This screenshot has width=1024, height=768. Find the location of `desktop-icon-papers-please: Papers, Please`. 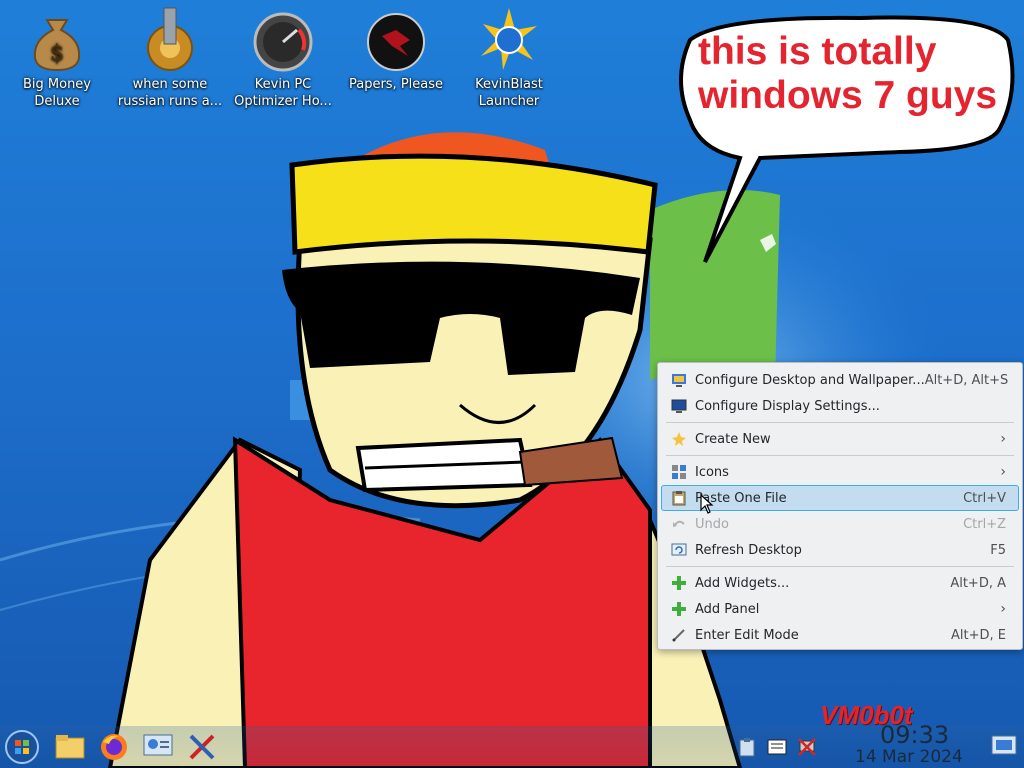

desktop-icon-papers-please: Papers, Please is located at coordinates (396, 49).